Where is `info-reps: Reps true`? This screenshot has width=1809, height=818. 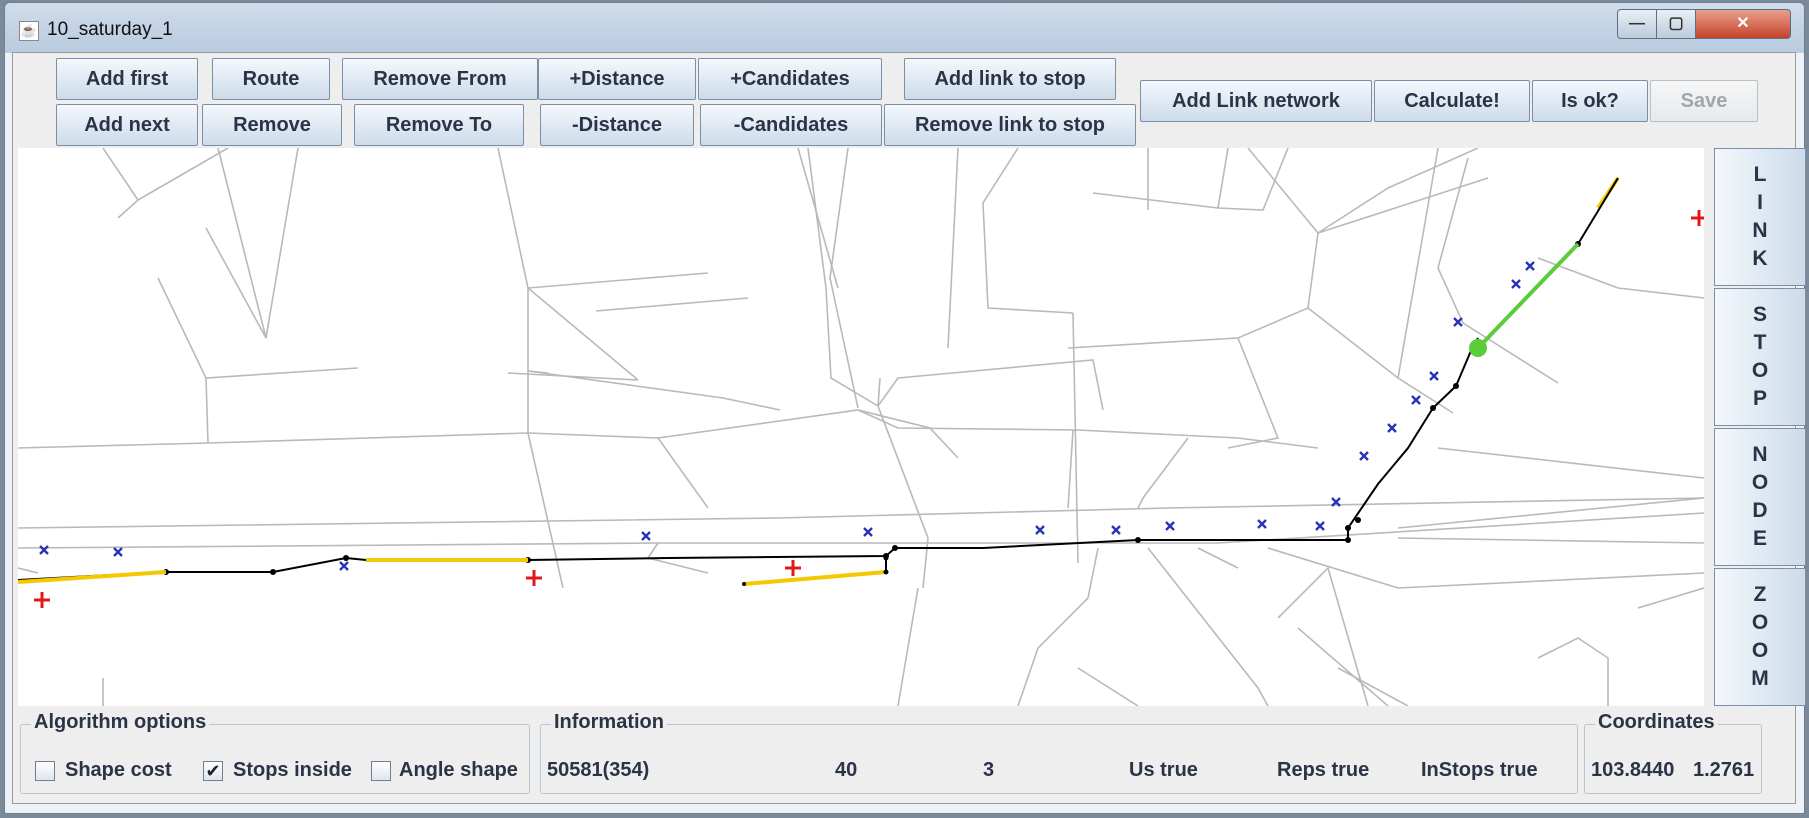
info-reps: Reps true is located at coordinates (1323, 770).